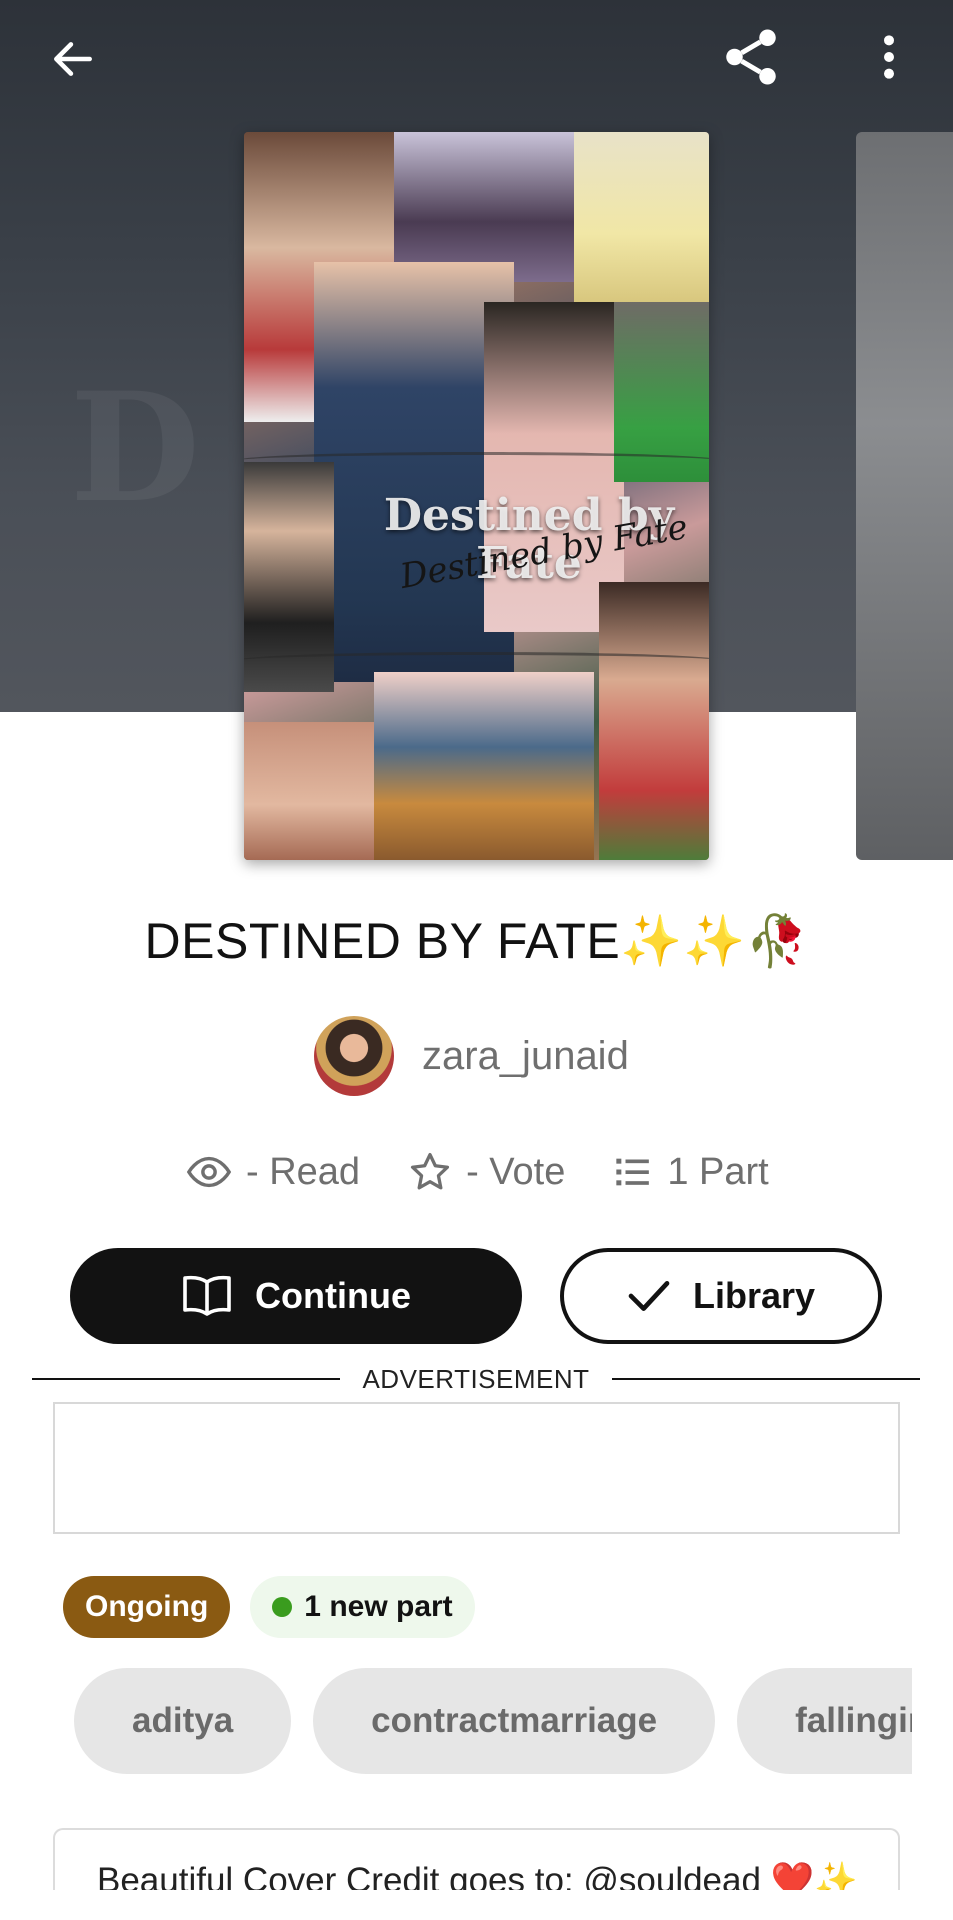 This screenshot has width=953, height=1920. Describe the element at coordinates (147, 1607) in the screenshot. I see `status-badge: Ongoing` at that location.